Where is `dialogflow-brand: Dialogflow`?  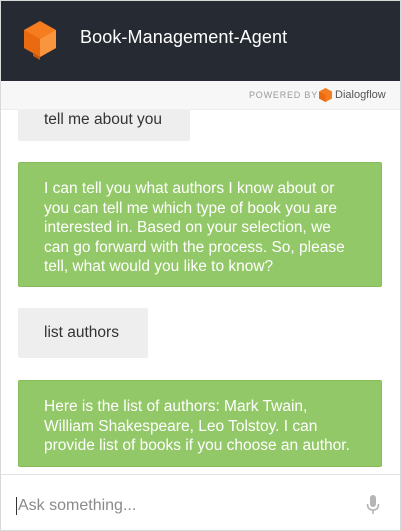
dialogflow-brand: Dialogflow is located at coordinates (360, 95).